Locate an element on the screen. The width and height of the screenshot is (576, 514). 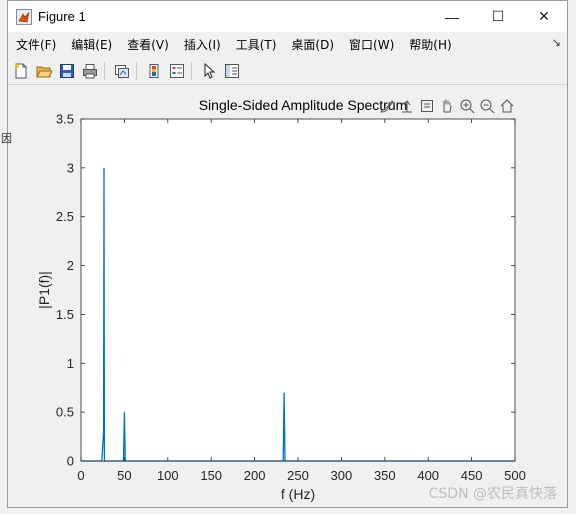
y-tick-label: 2.5 is located at coordinates (65, 216).